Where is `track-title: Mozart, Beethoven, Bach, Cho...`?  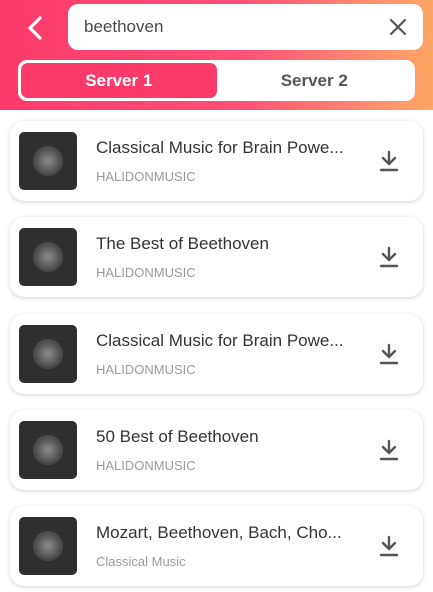
track-title: Mozart, Beethoven, Bach, Cho... is located at coordinates (219, 532).